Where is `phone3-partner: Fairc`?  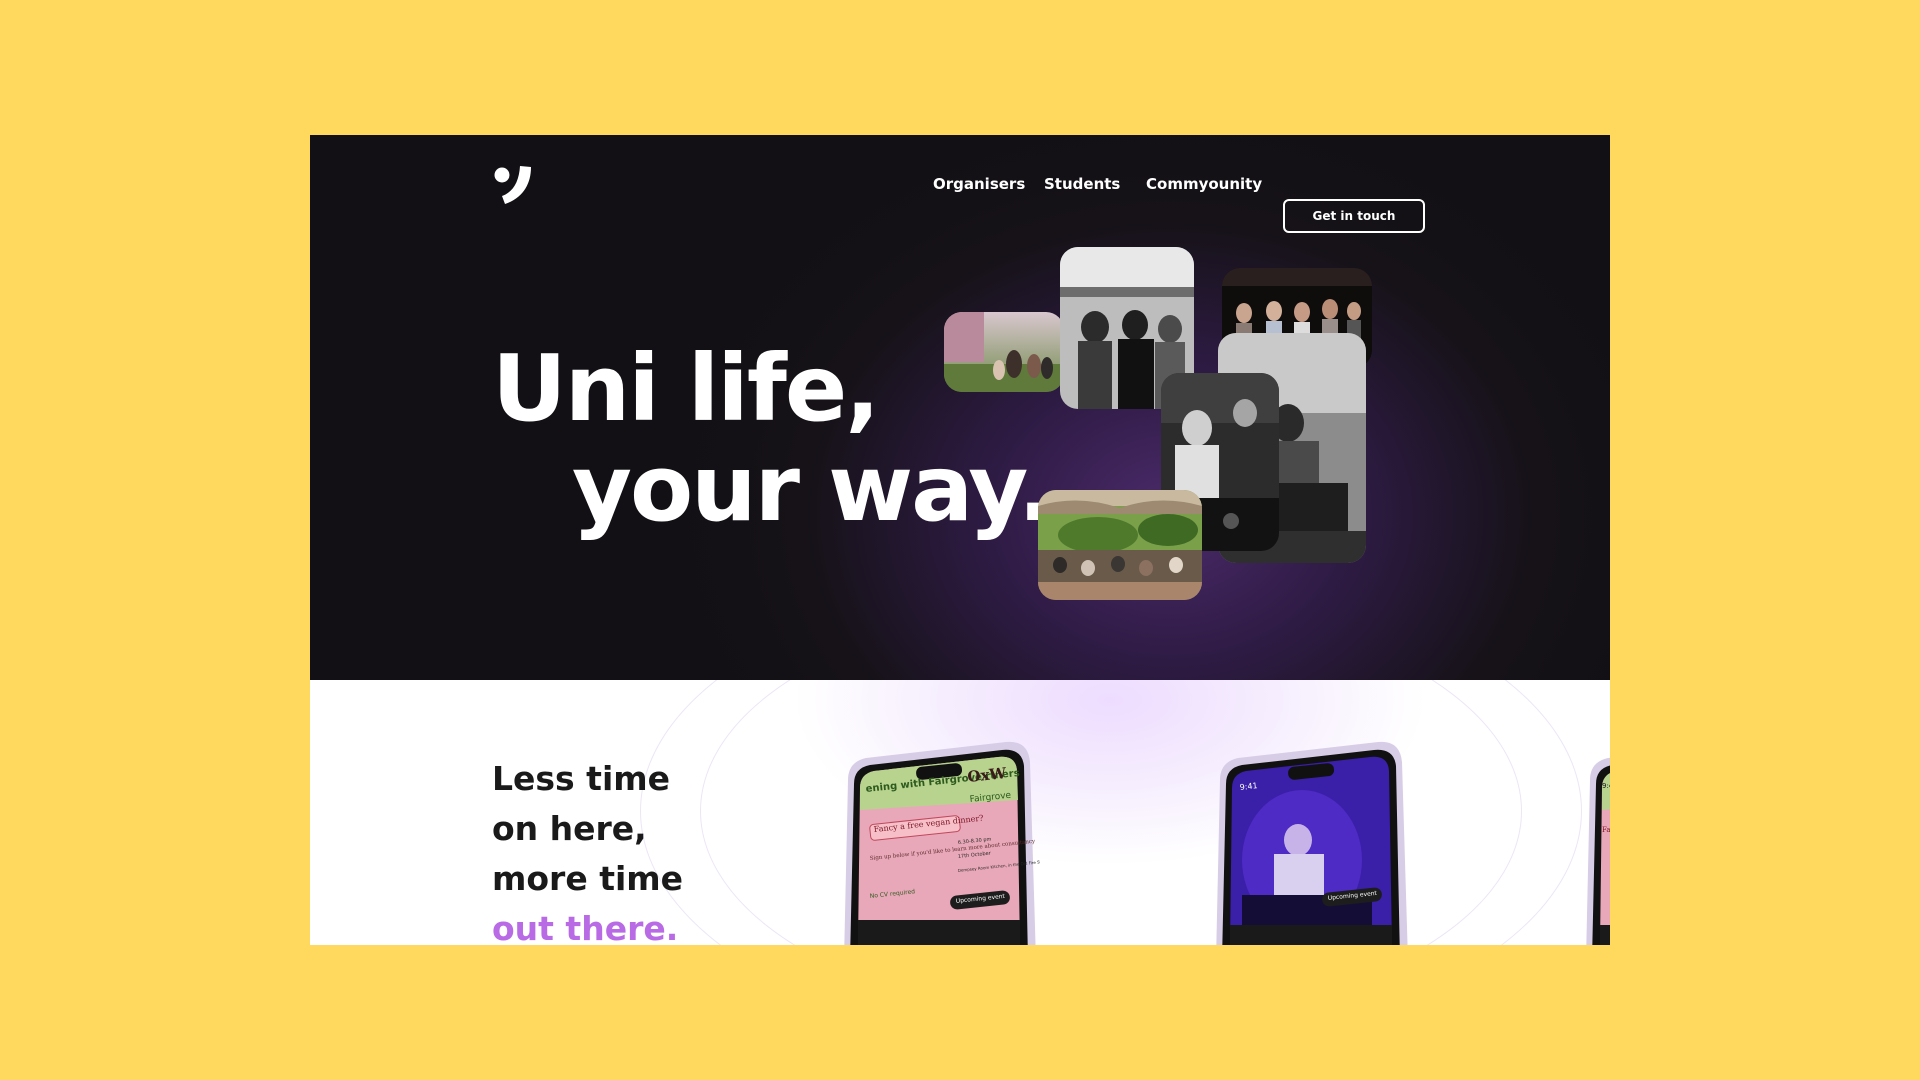
phone3-partner: Fairc is located at coordinates (1606, 830).